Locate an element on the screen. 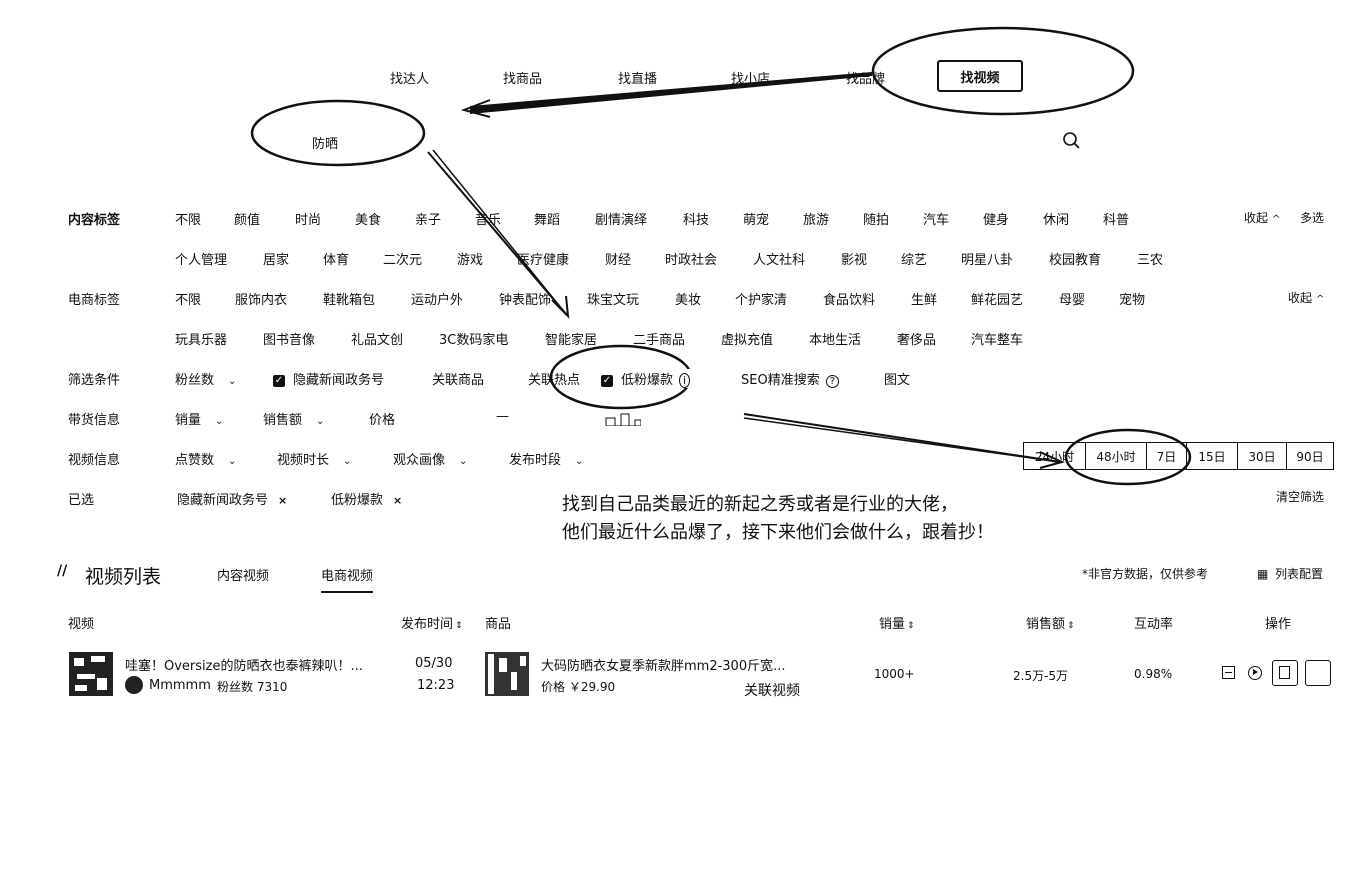 This screenshot has height=873, width=1347. video-thumbnail is located at coordinates (91, 674).